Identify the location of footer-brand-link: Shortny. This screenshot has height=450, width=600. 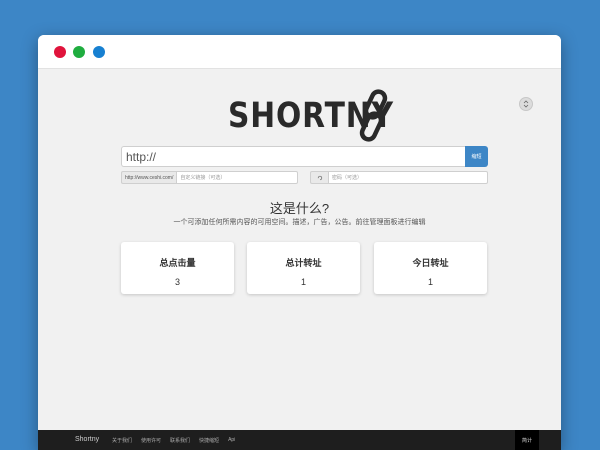
(87, 439).